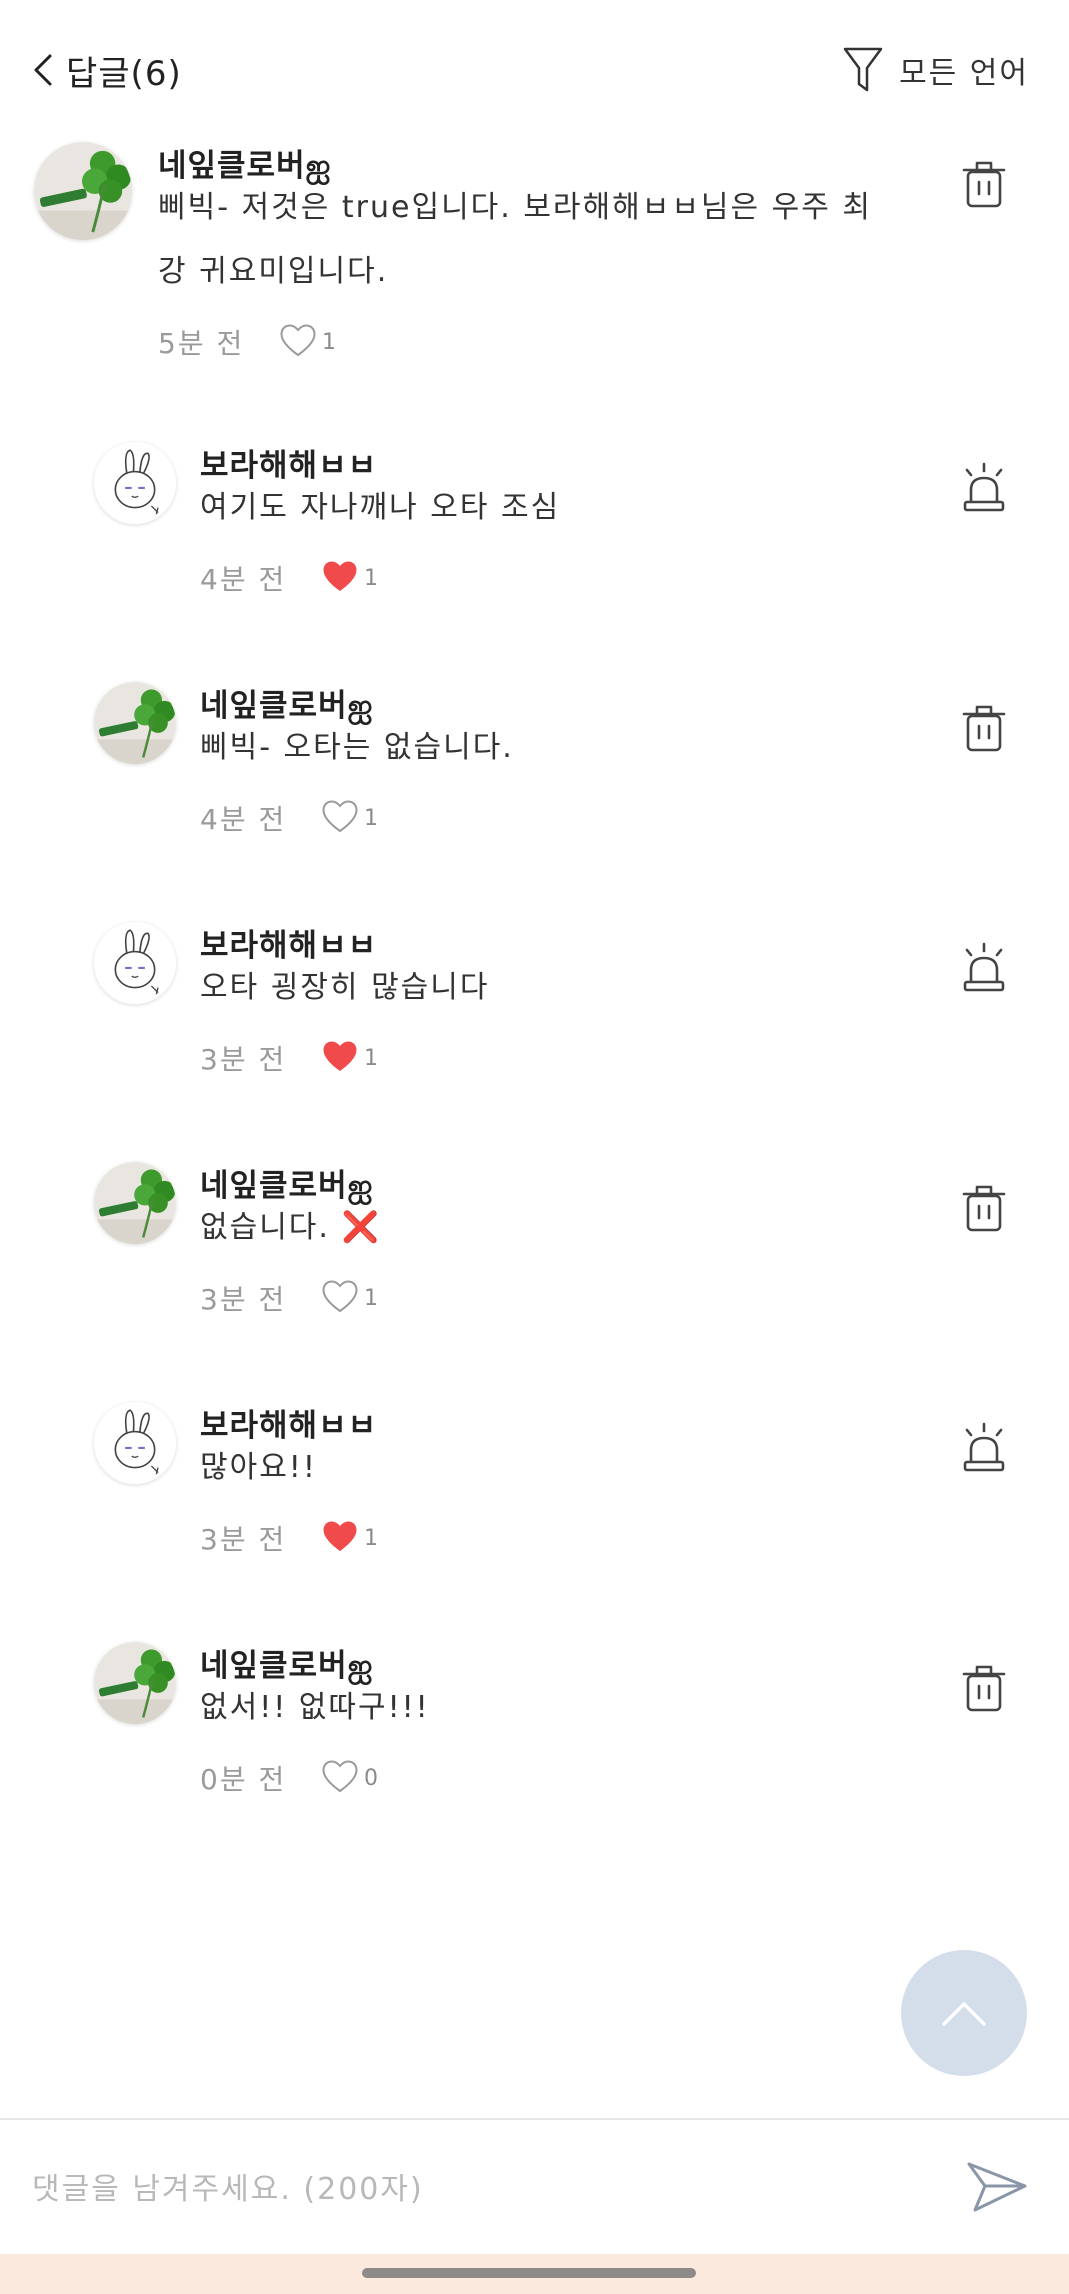  I want to click on like-button: 0, so click(349, 1778).